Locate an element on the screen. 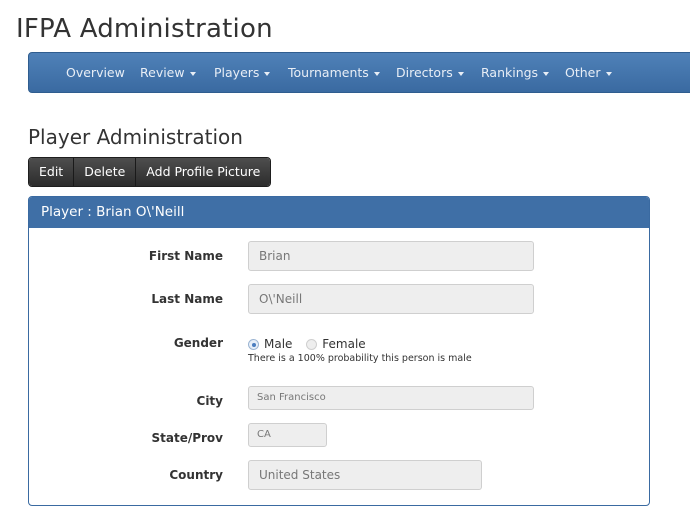 The height and width of the screenshot is (506, 690). nav-item-label: Directors is located at coordinates (424, 72).